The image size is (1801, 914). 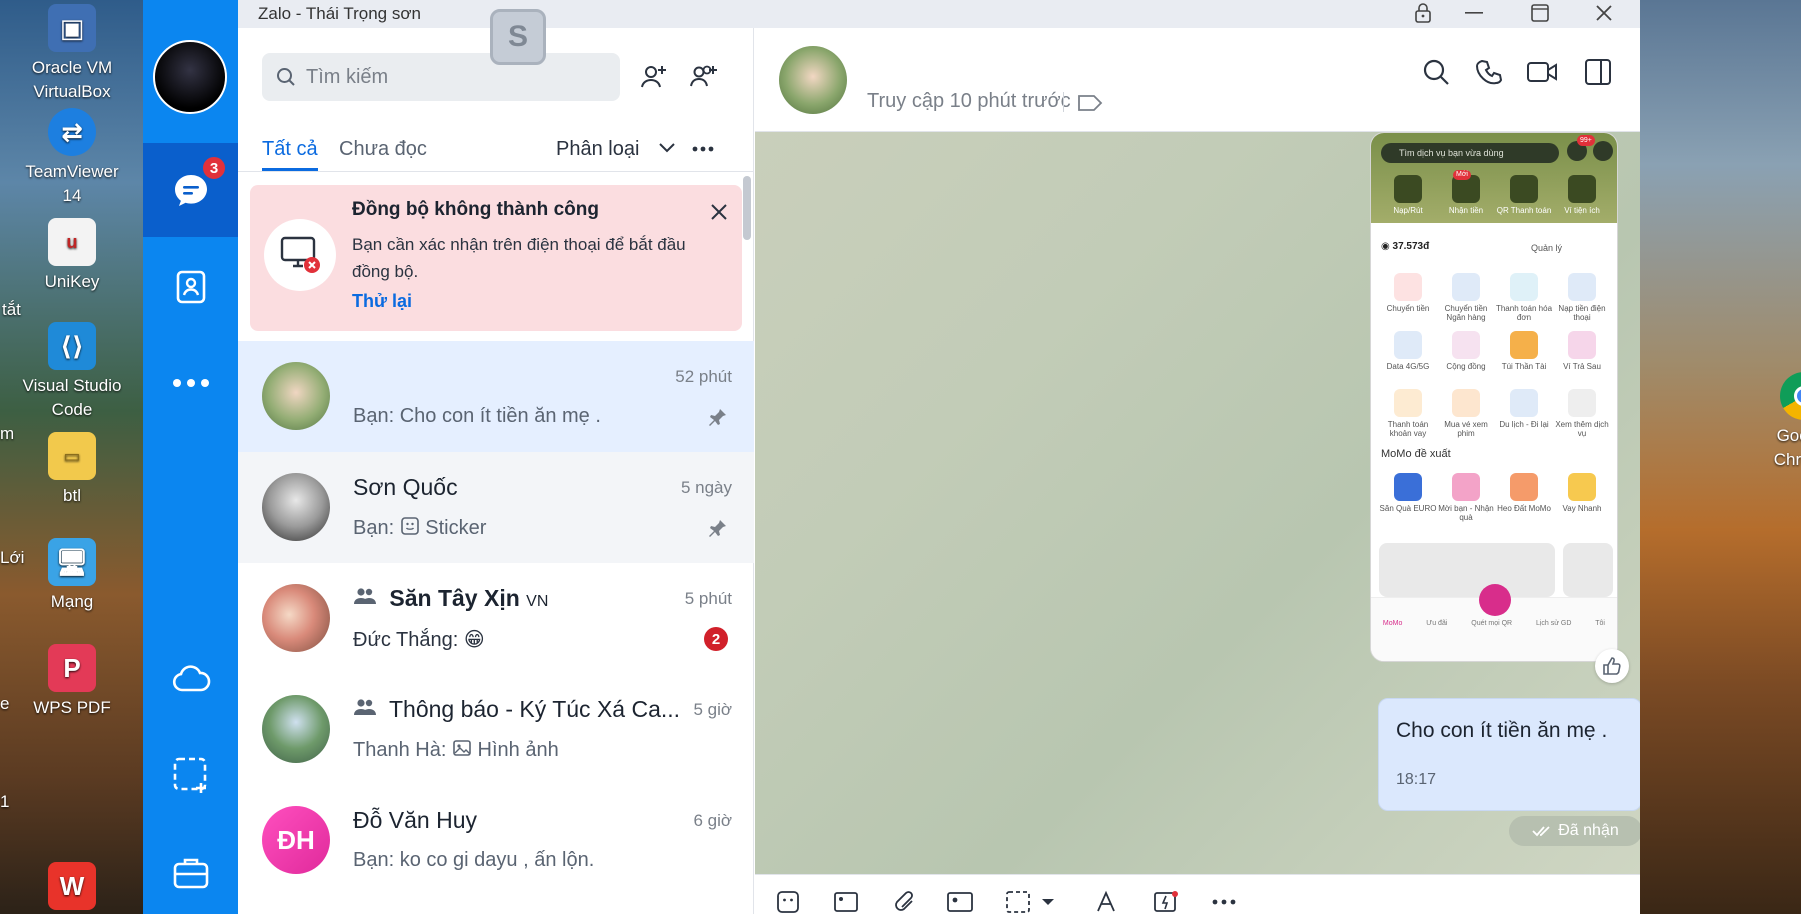 I want to click on tab-all: Tất cả, so click(x=290, y=154).